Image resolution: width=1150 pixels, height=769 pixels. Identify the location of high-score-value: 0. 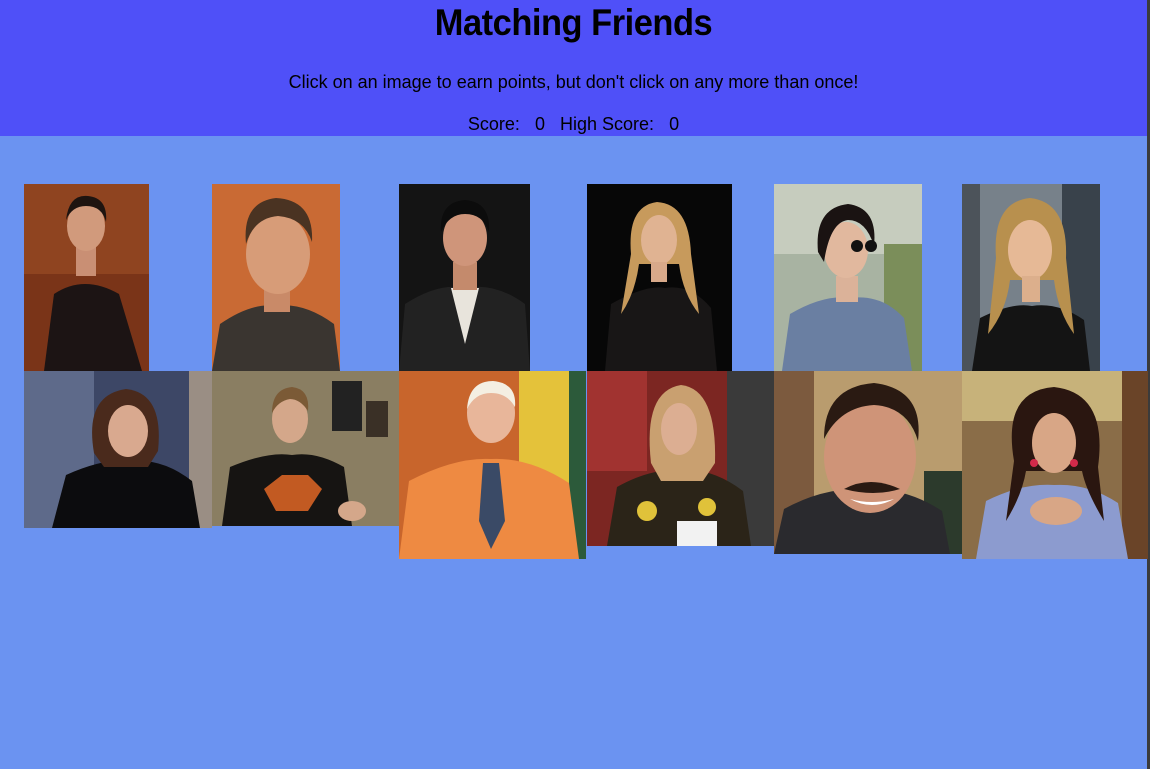
(674, 124).